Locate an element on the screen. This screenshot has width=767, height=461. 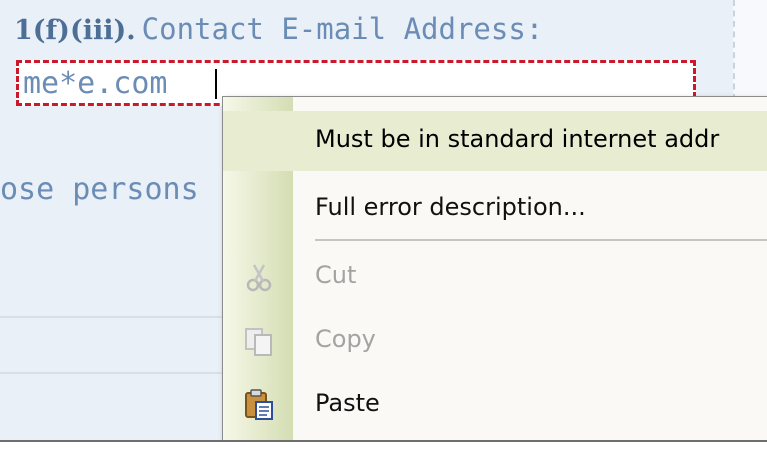
menu-item-paste: Paste is located at coordinates (495, 405).